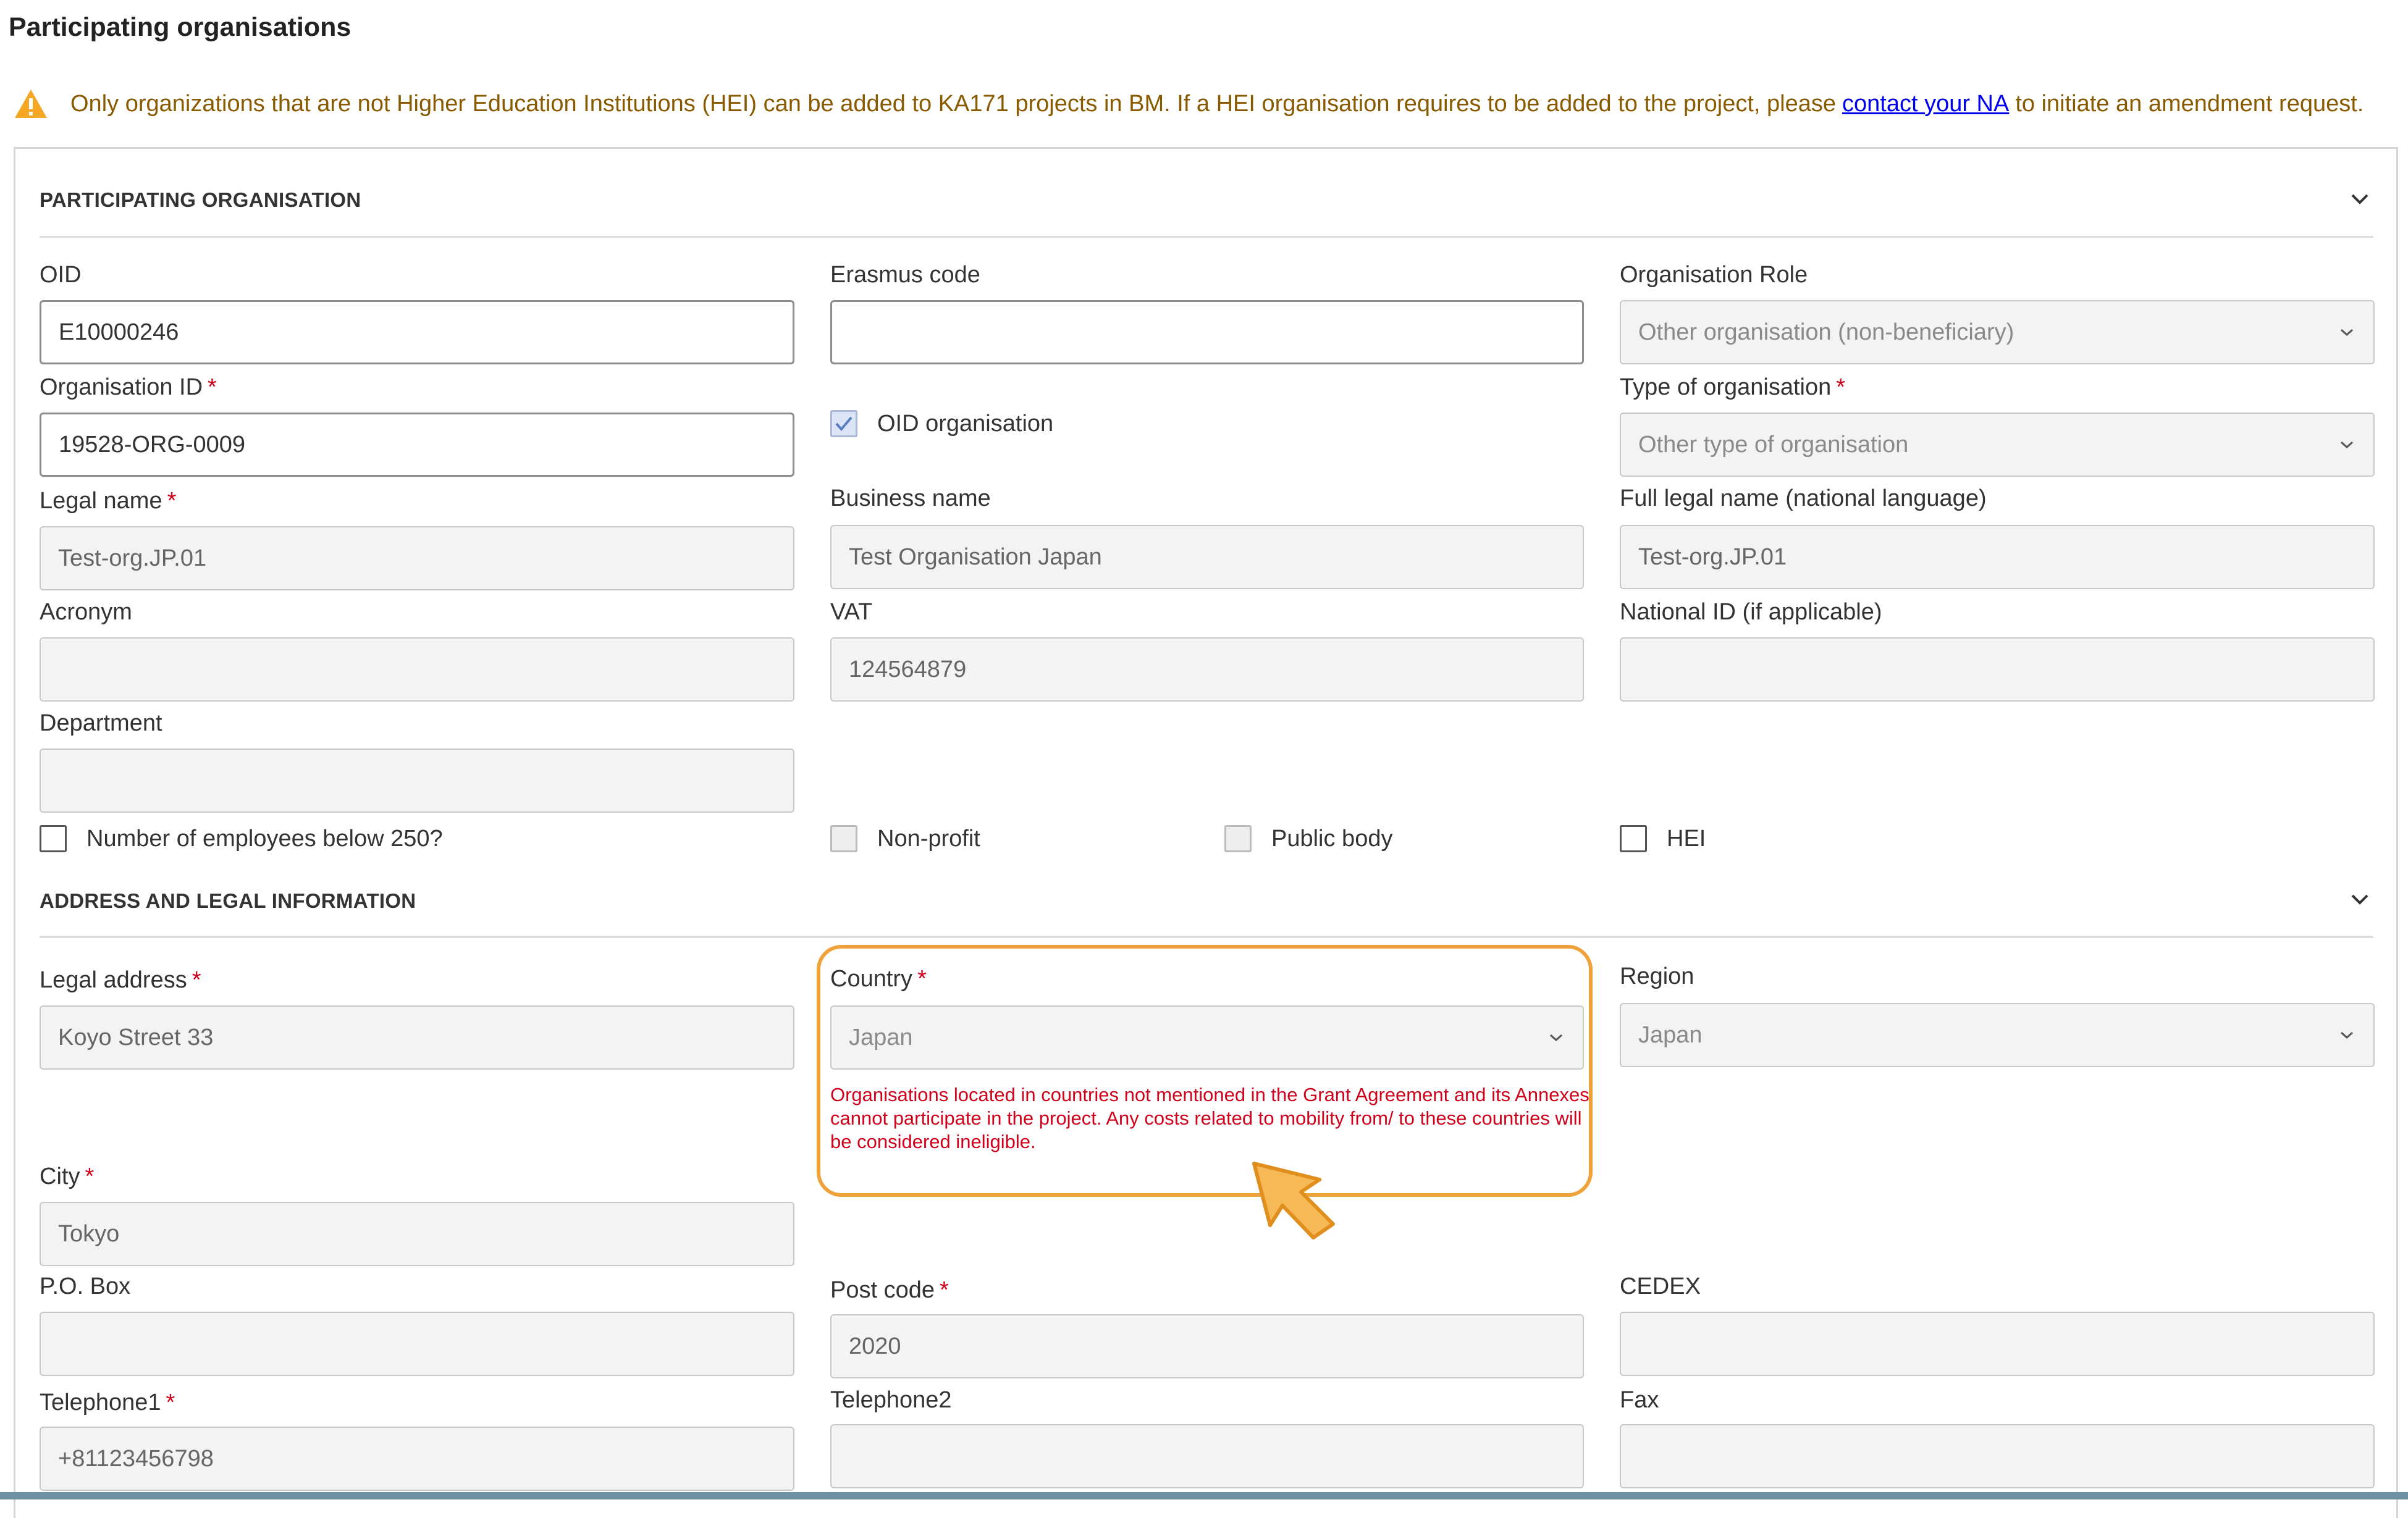  What do you see at coordinates (200, 199) in the screenshot?
I see `section-title-participating: PARTICIPATING ORGANISATION` at bounding box center [200, 199].